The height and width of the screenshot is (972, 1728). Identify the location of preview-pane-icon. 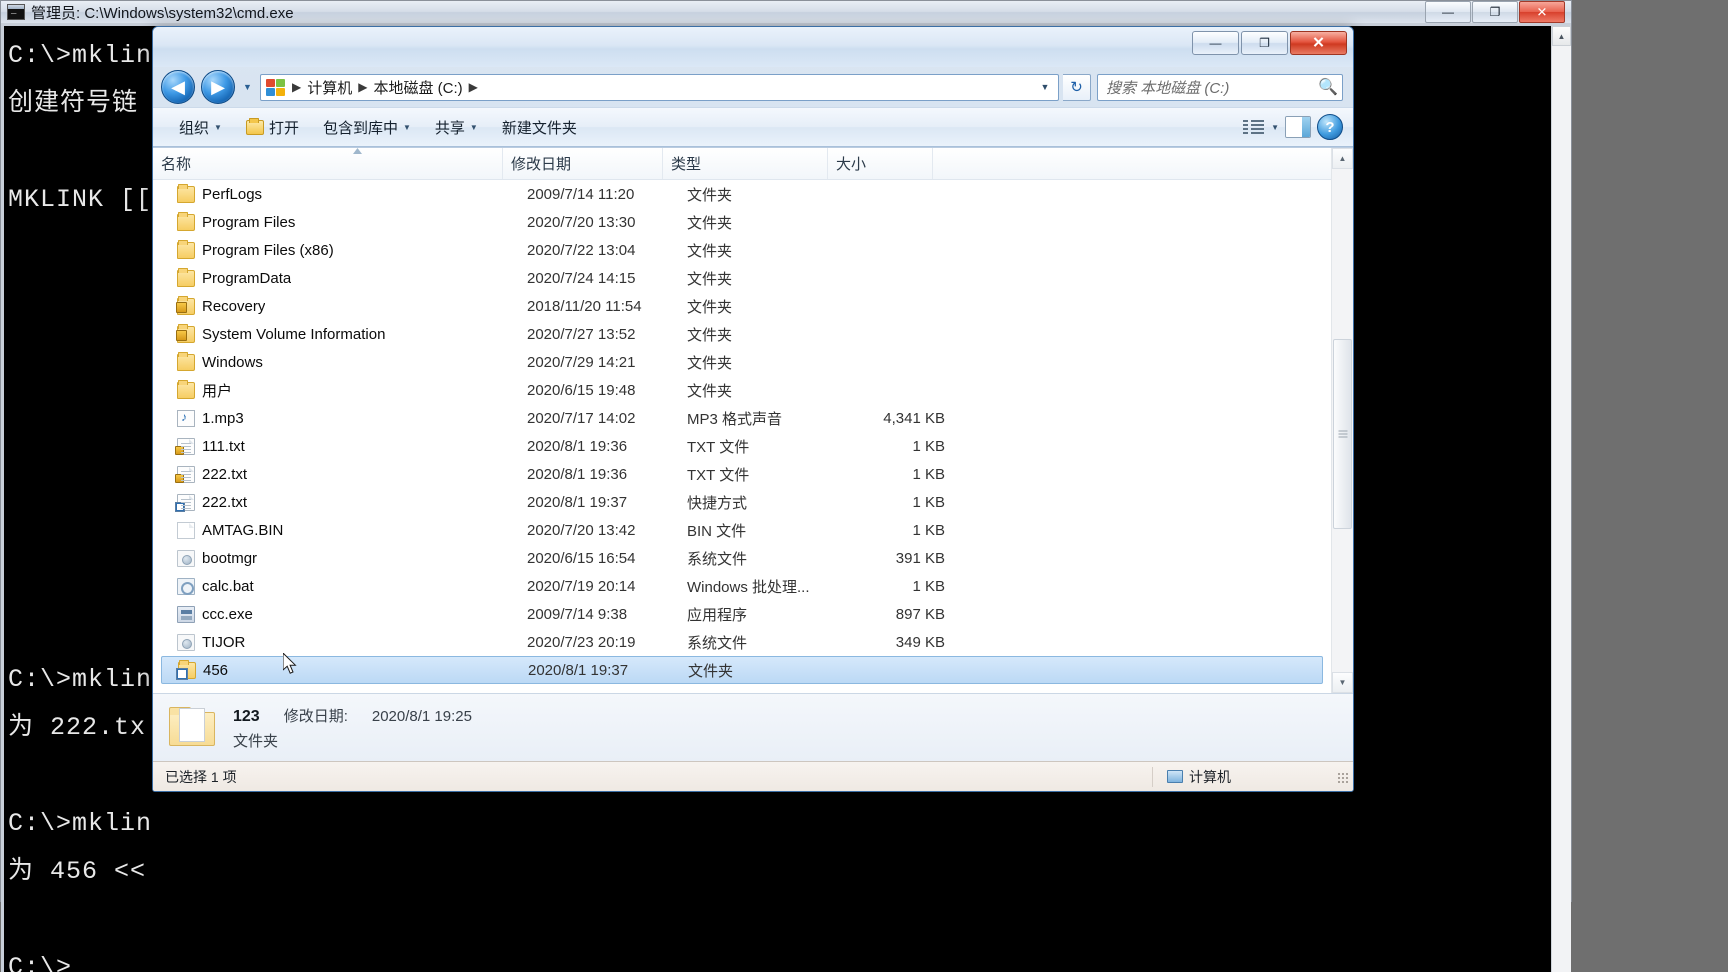
(1298, 127).